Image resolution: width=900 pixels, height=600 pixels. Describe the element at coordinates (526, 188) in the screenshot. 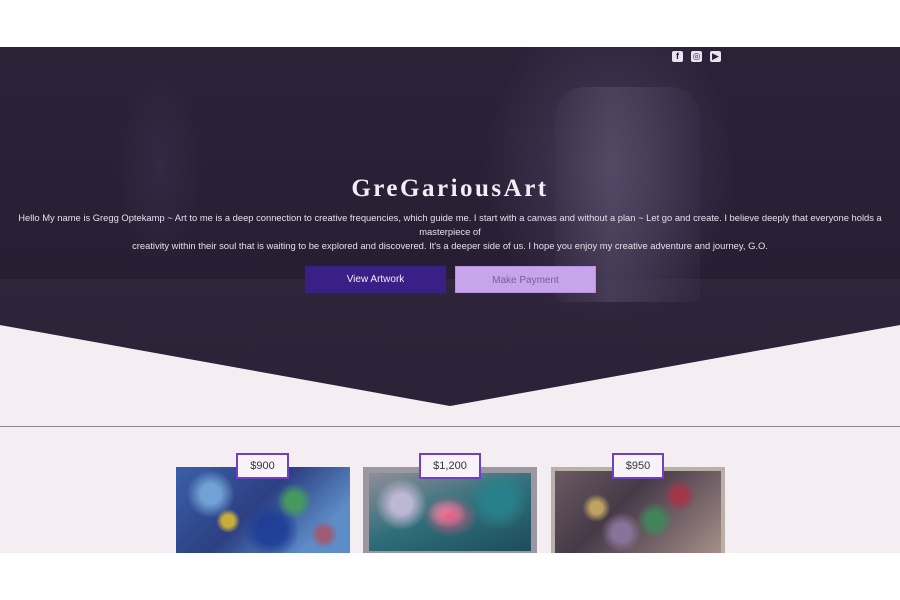

I see `site-title-bold: Art` at that location.